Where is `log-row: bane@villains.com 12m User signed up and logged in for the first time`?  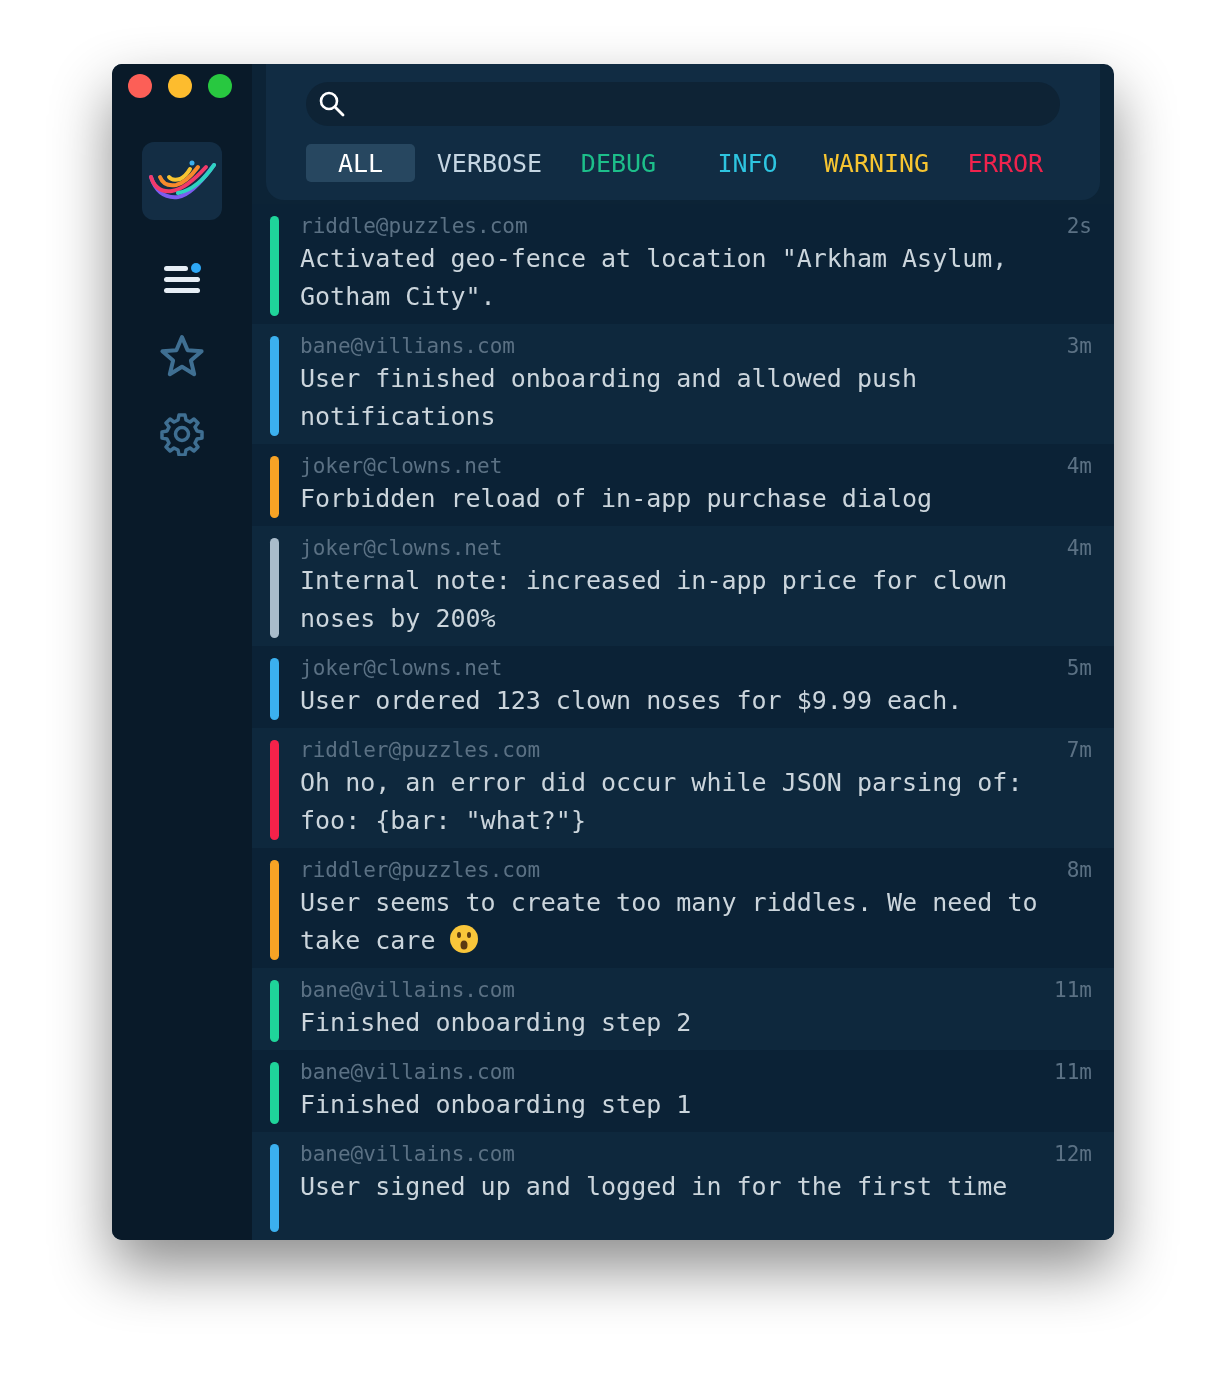 log-row: bane@villains.com 12m User signed up and logged in for the first time is located at coordinates (683, 1186).